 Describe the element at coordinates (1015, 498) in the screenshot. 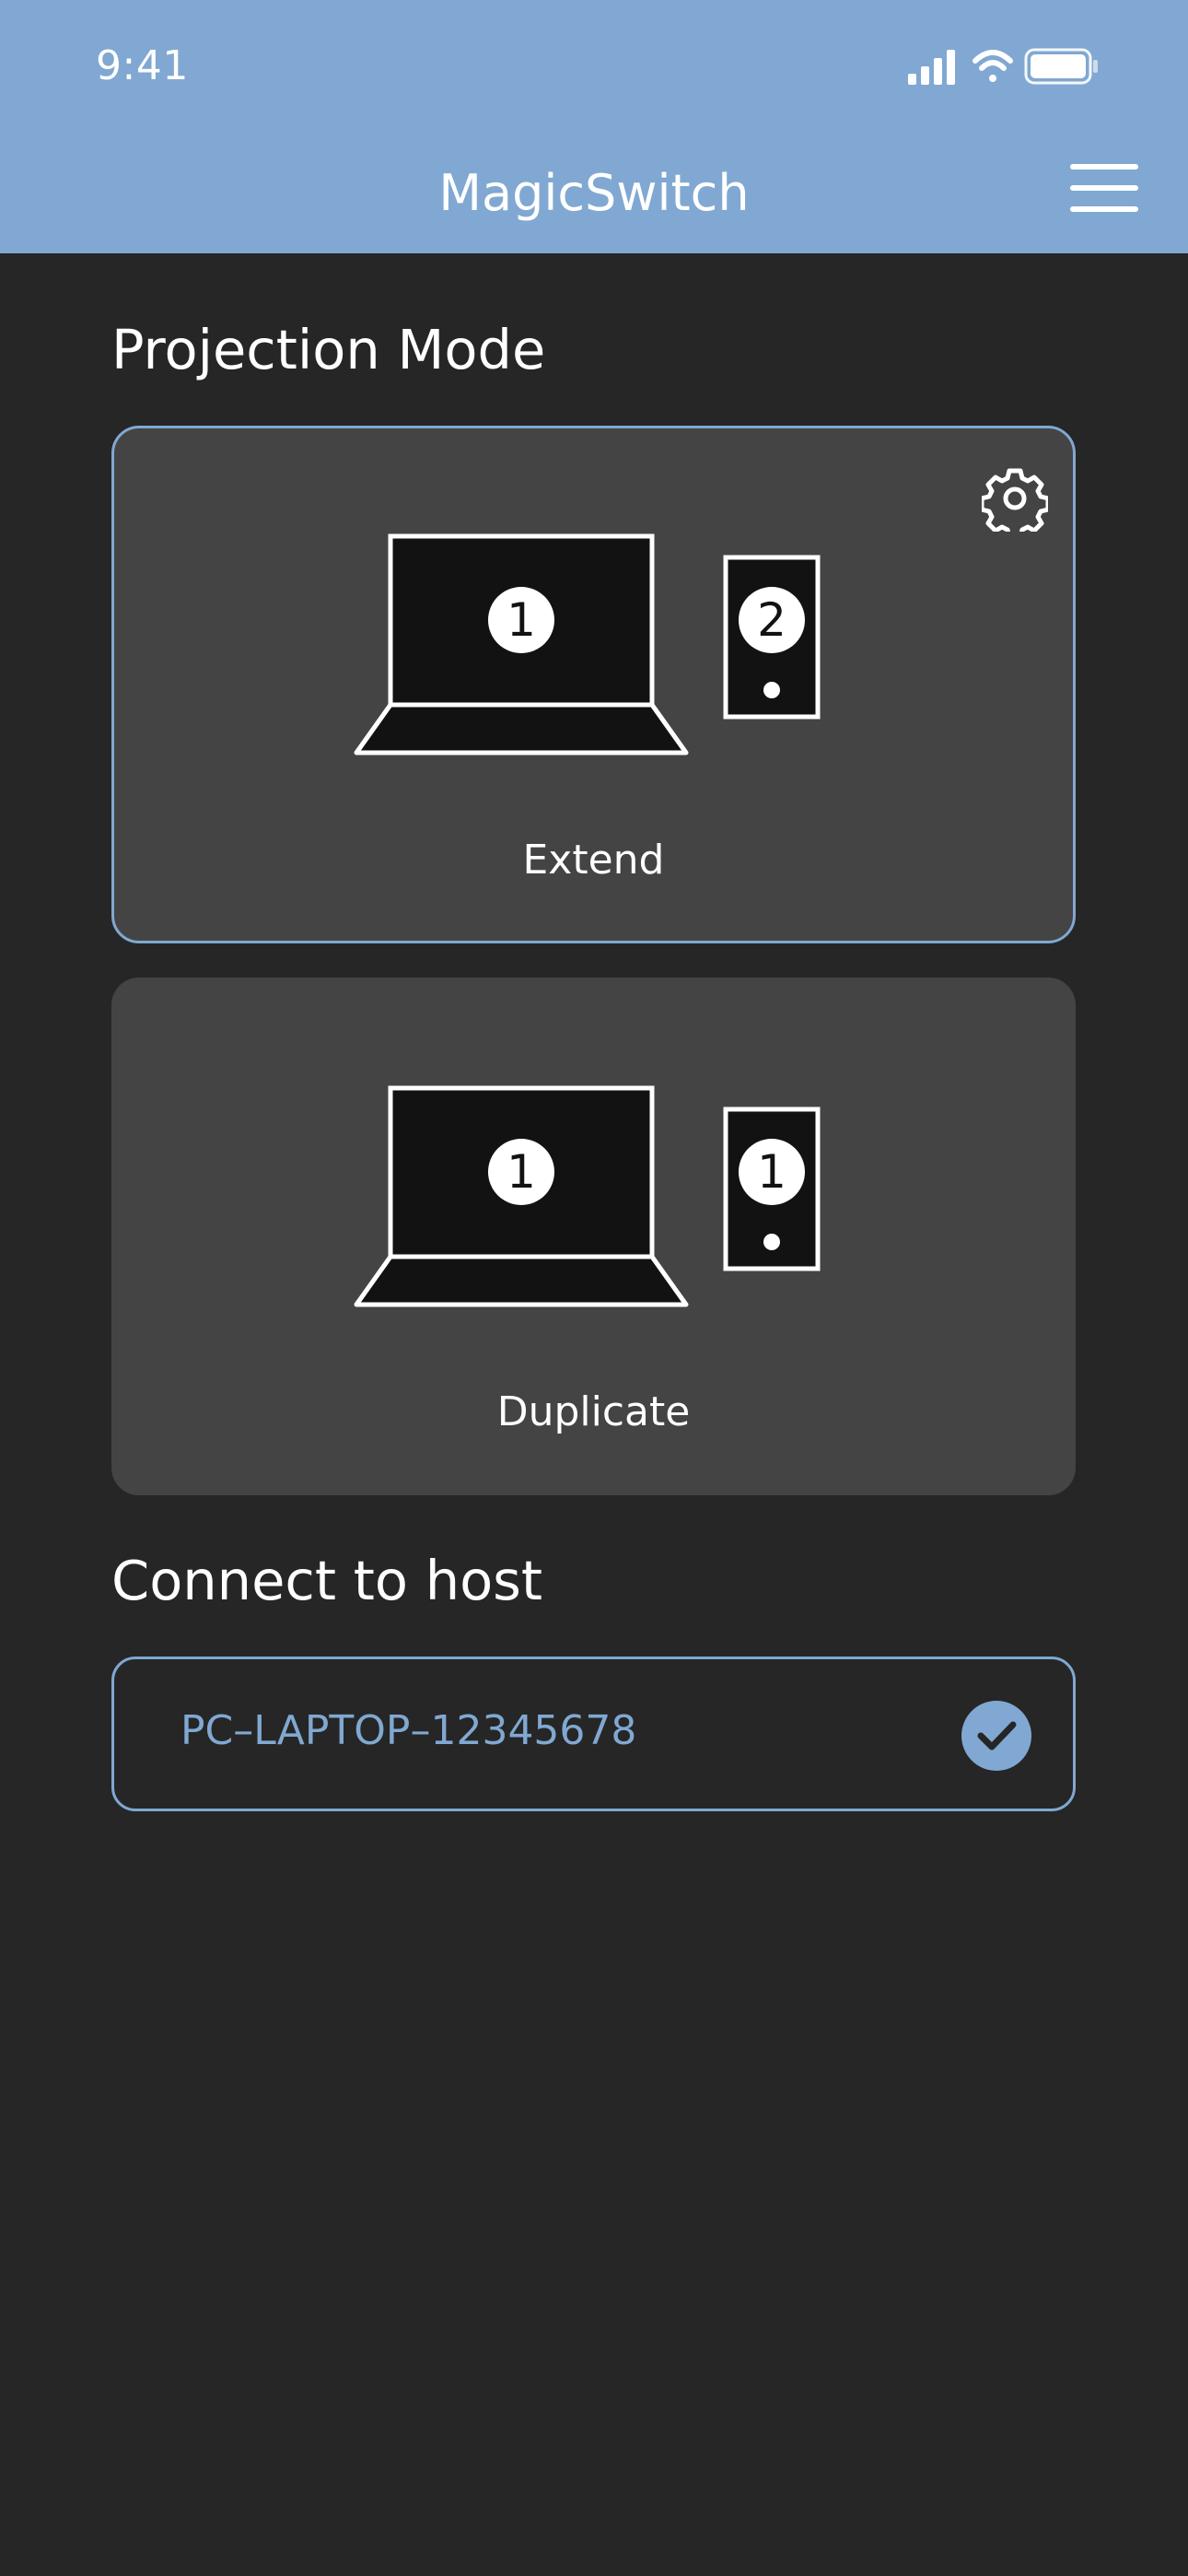

I see `gear-icon` at that location.